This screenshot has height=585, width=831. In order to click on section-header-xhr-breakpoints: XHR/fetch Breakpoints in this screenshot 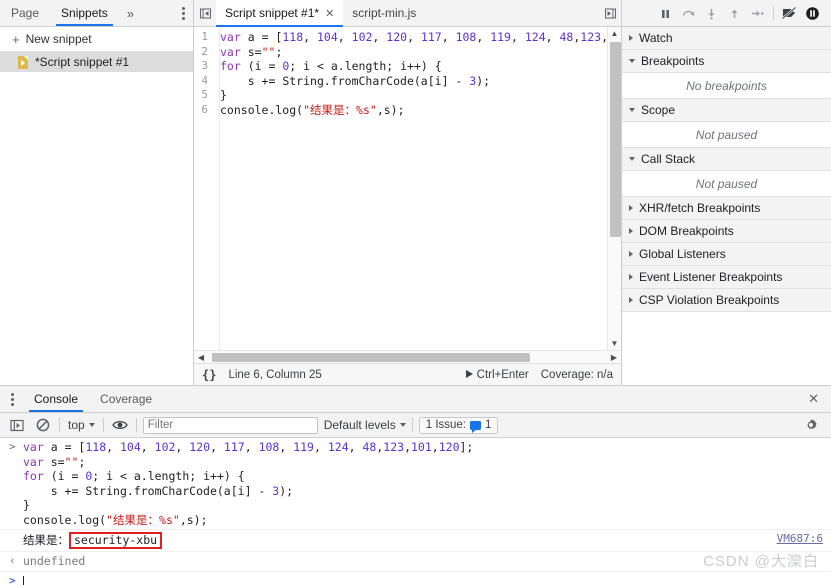, I will do `click(726, 208)`.